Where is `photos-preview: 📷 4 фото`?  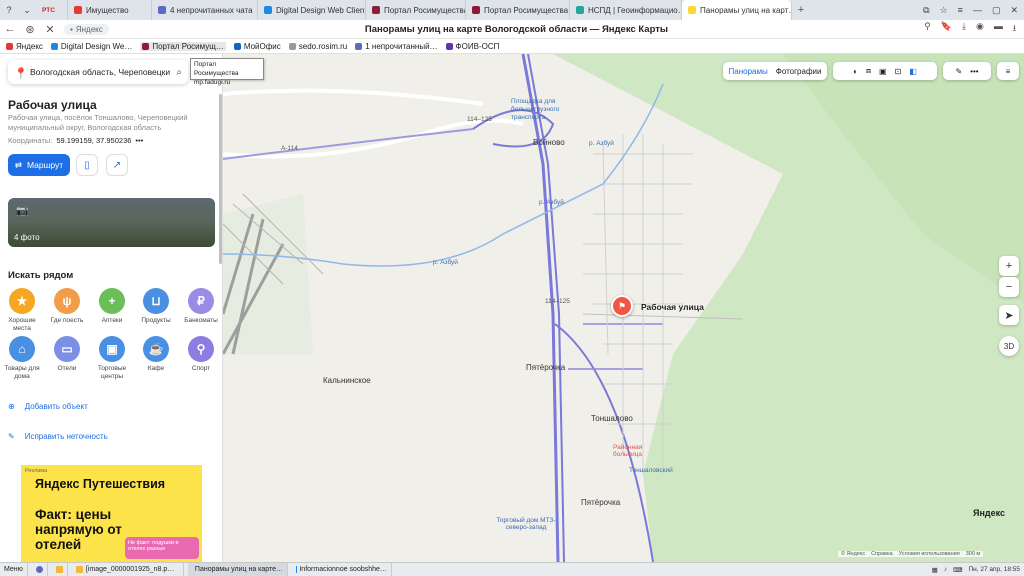 photos-preview: 📷 4 фото is located at coordinates (111, 222).